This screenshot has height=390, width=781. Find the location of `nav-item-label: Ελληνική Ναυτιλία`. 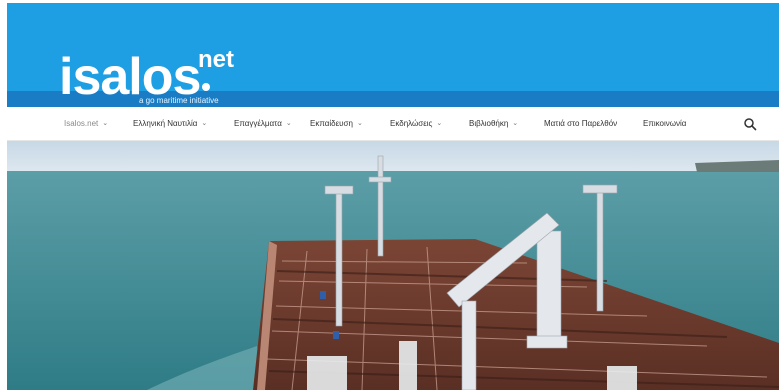

nav-item-label: Ελληνική Ναυτιλία is located at coordinates (165, 123).